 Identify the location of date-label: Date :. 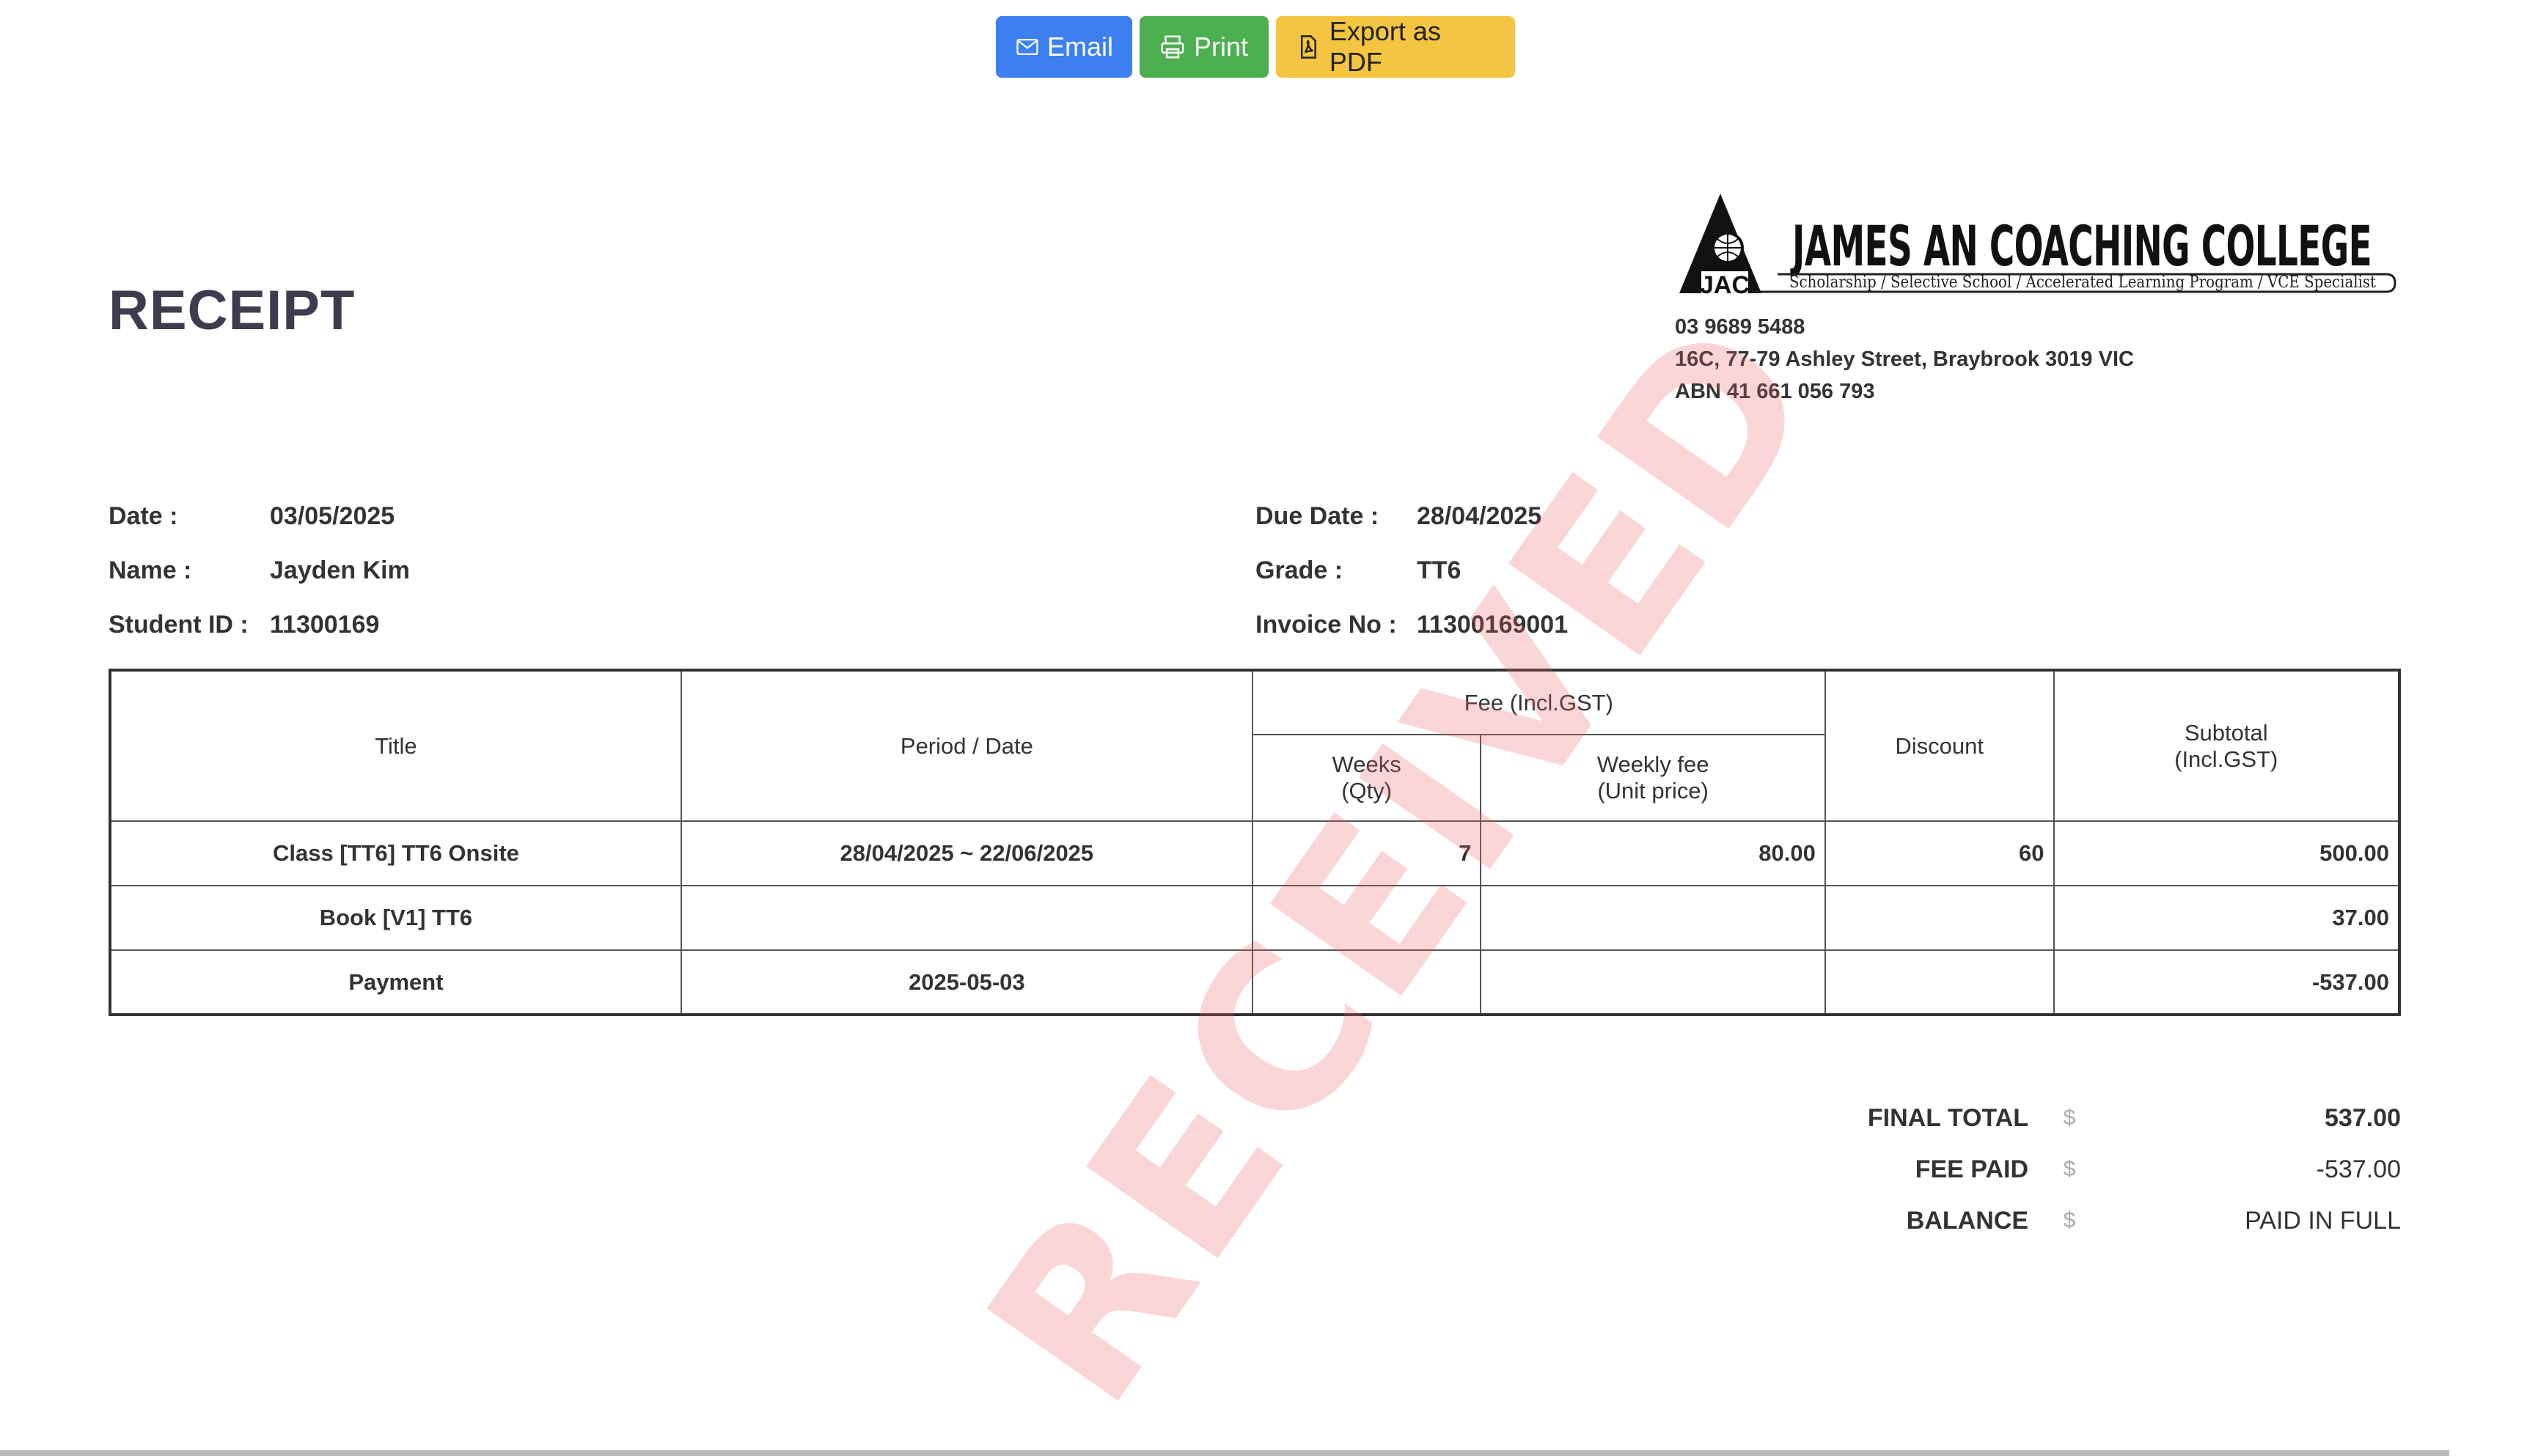
(143, 515).